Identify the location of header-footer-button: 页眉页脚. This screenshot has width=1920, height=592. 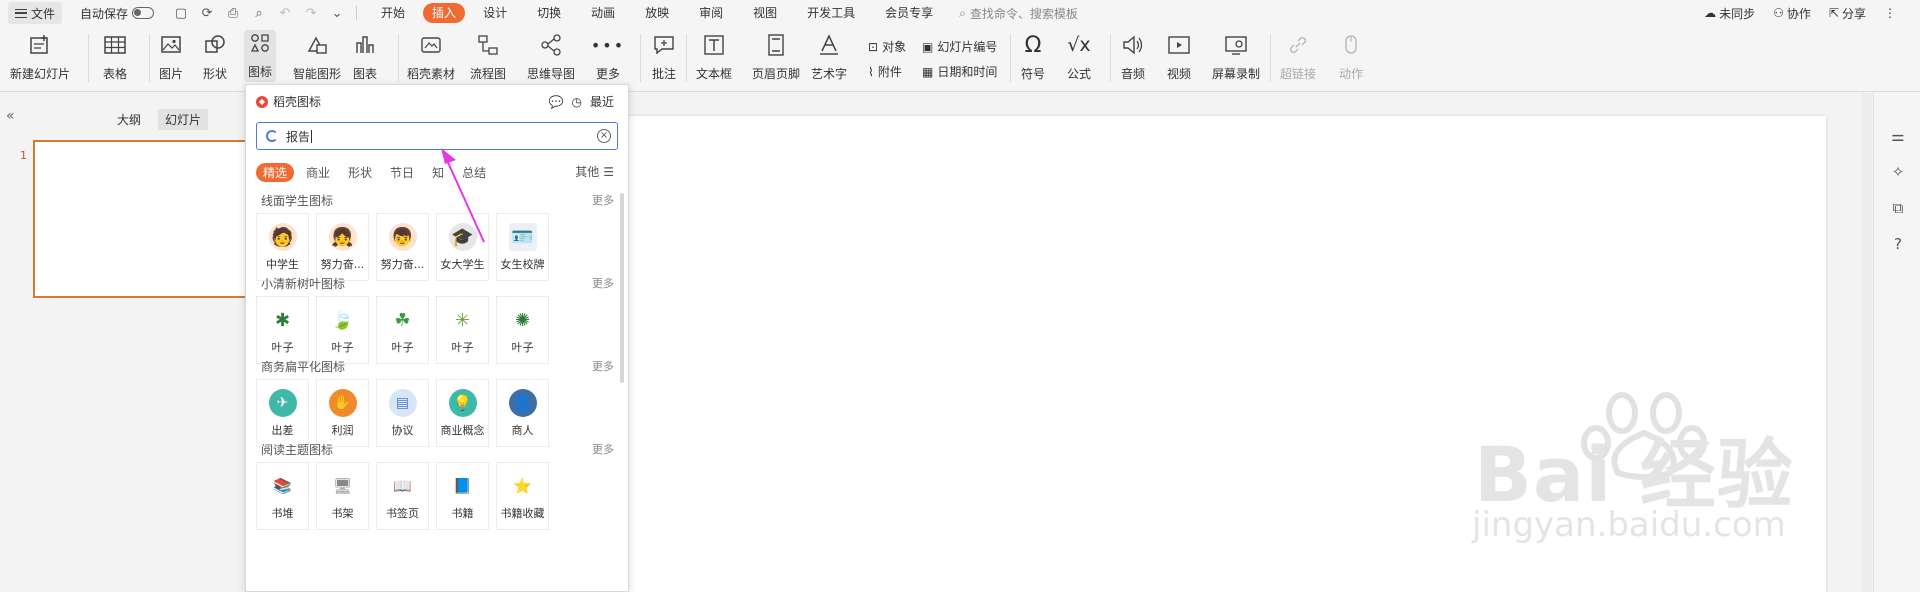
(776, 57).